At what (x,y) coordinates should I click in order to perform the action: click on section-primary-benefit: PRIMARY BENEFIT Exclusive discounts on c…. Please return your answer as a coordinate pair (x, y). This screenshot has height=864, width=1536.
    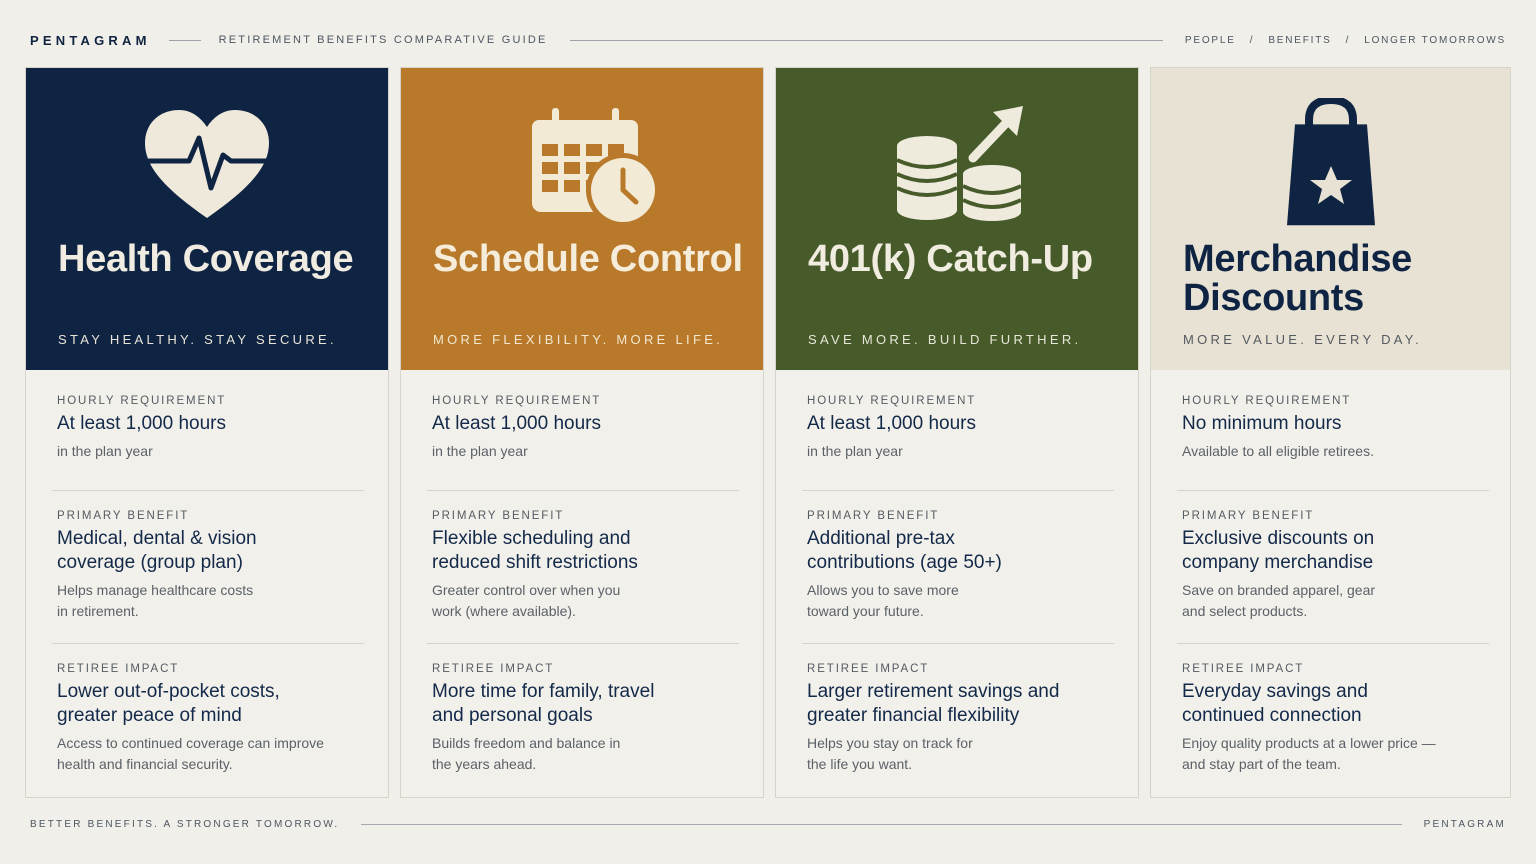
    Looking at the image, I should click on (1336, 565).